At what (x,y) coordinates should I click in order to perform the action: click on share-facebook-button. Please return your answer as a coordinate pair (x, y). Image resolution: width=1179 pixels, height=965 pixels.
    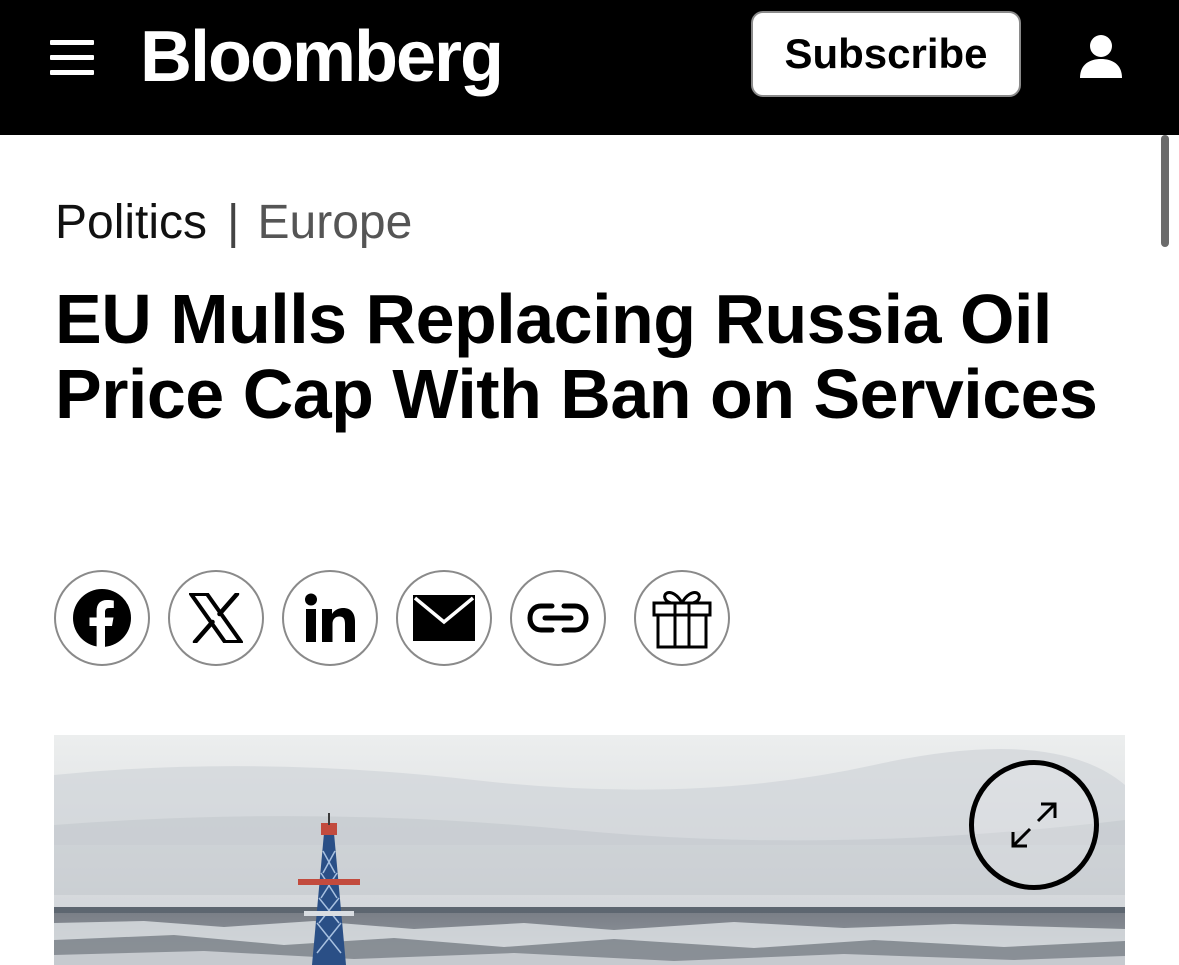
    Looking at the image, I should click on (102, 618).